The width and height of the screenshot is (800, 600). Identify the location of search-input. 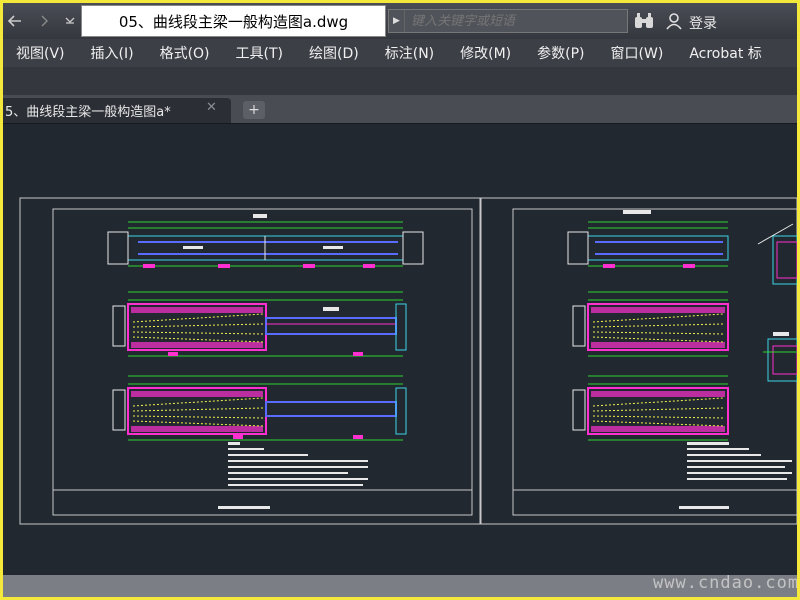
(516, 21).